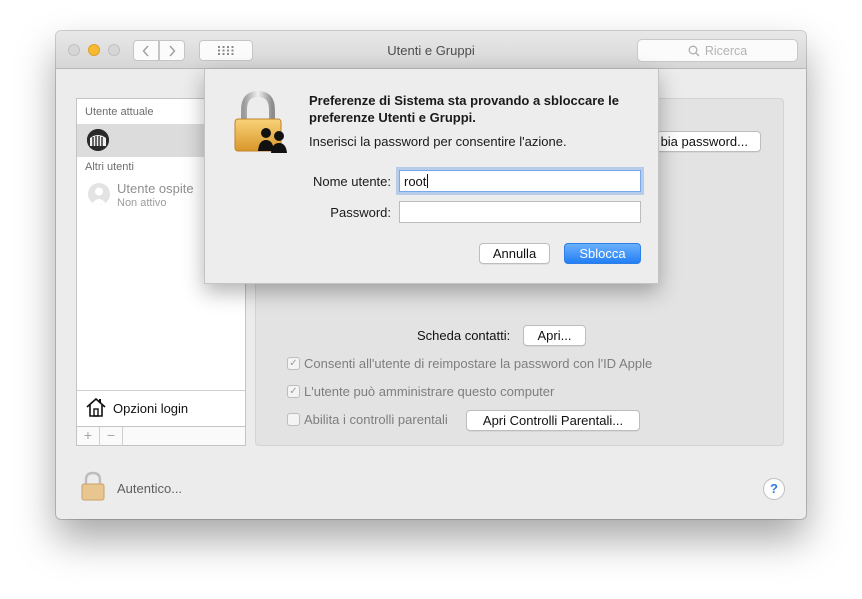 The width and height of the screenshot is (862, 599). What do you see at coordinates (602, 253) in the screenshot?
I see `unlock-button: Sblocca` at bounding box center [602, 253].